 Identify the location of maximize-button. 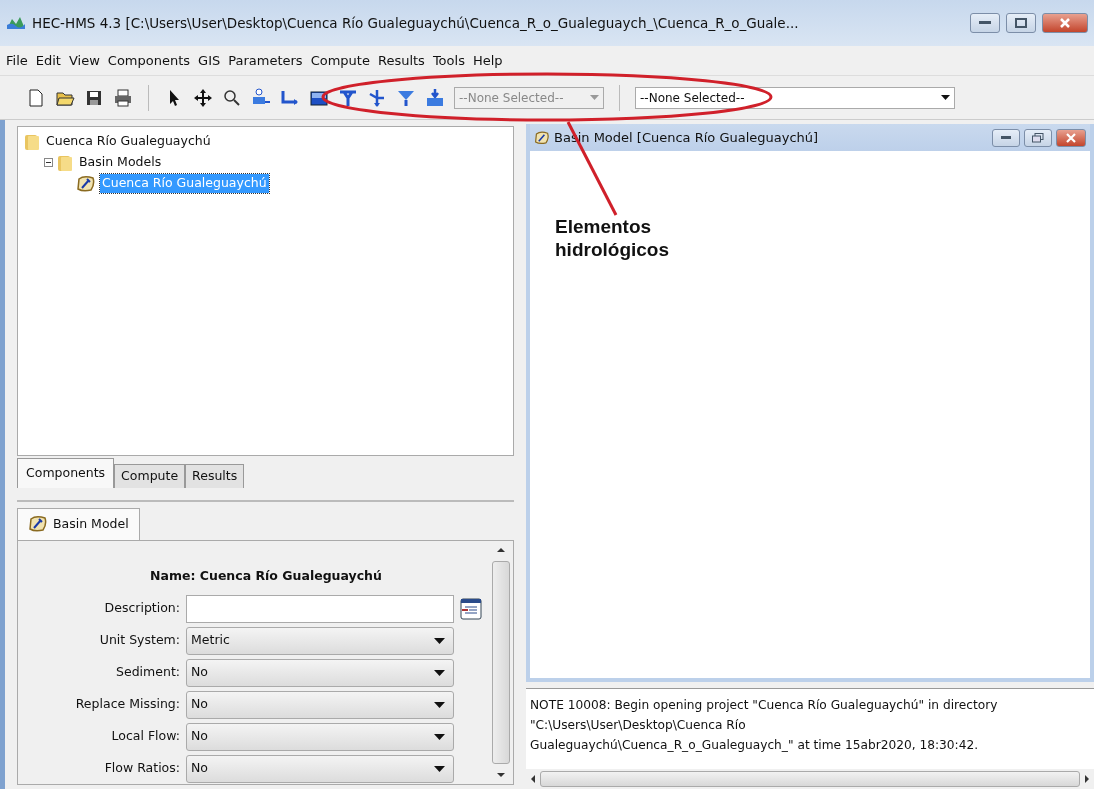
(1021, 23).